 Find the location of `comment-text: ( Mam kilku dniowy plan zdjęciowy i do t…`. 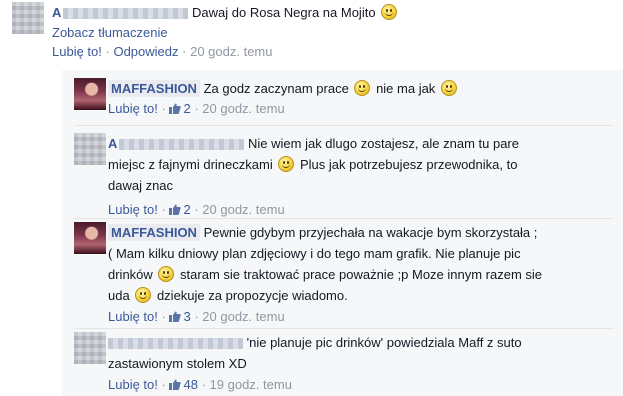

comment-text: ( Mam kilku dniowy plan zdjęciowy i do t… is located at coordinates (314, 253).